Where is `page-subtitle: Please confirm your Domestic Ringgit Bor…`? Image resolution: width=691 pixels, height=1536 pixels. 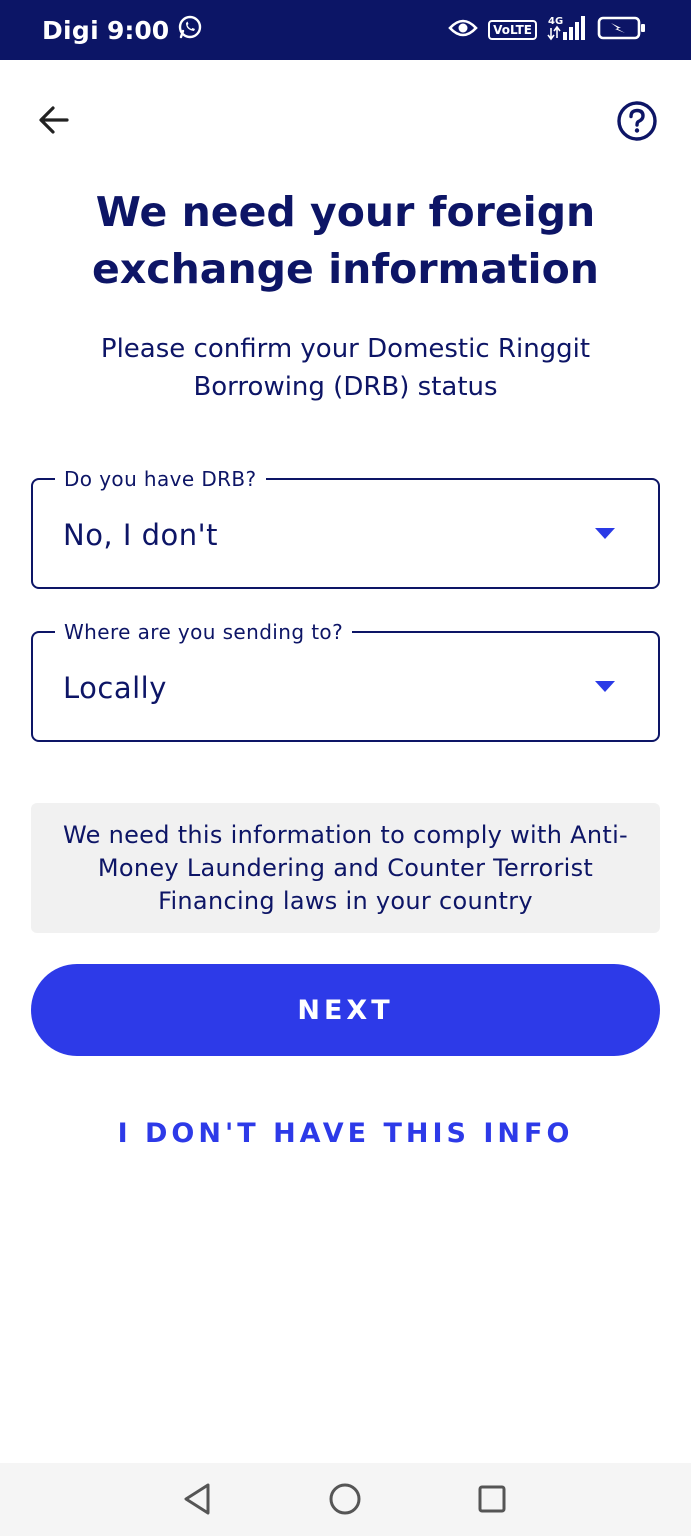 page-subtitle: Please confirm your Domestic Ringgit Bor… is located at coordinates (345, 368).